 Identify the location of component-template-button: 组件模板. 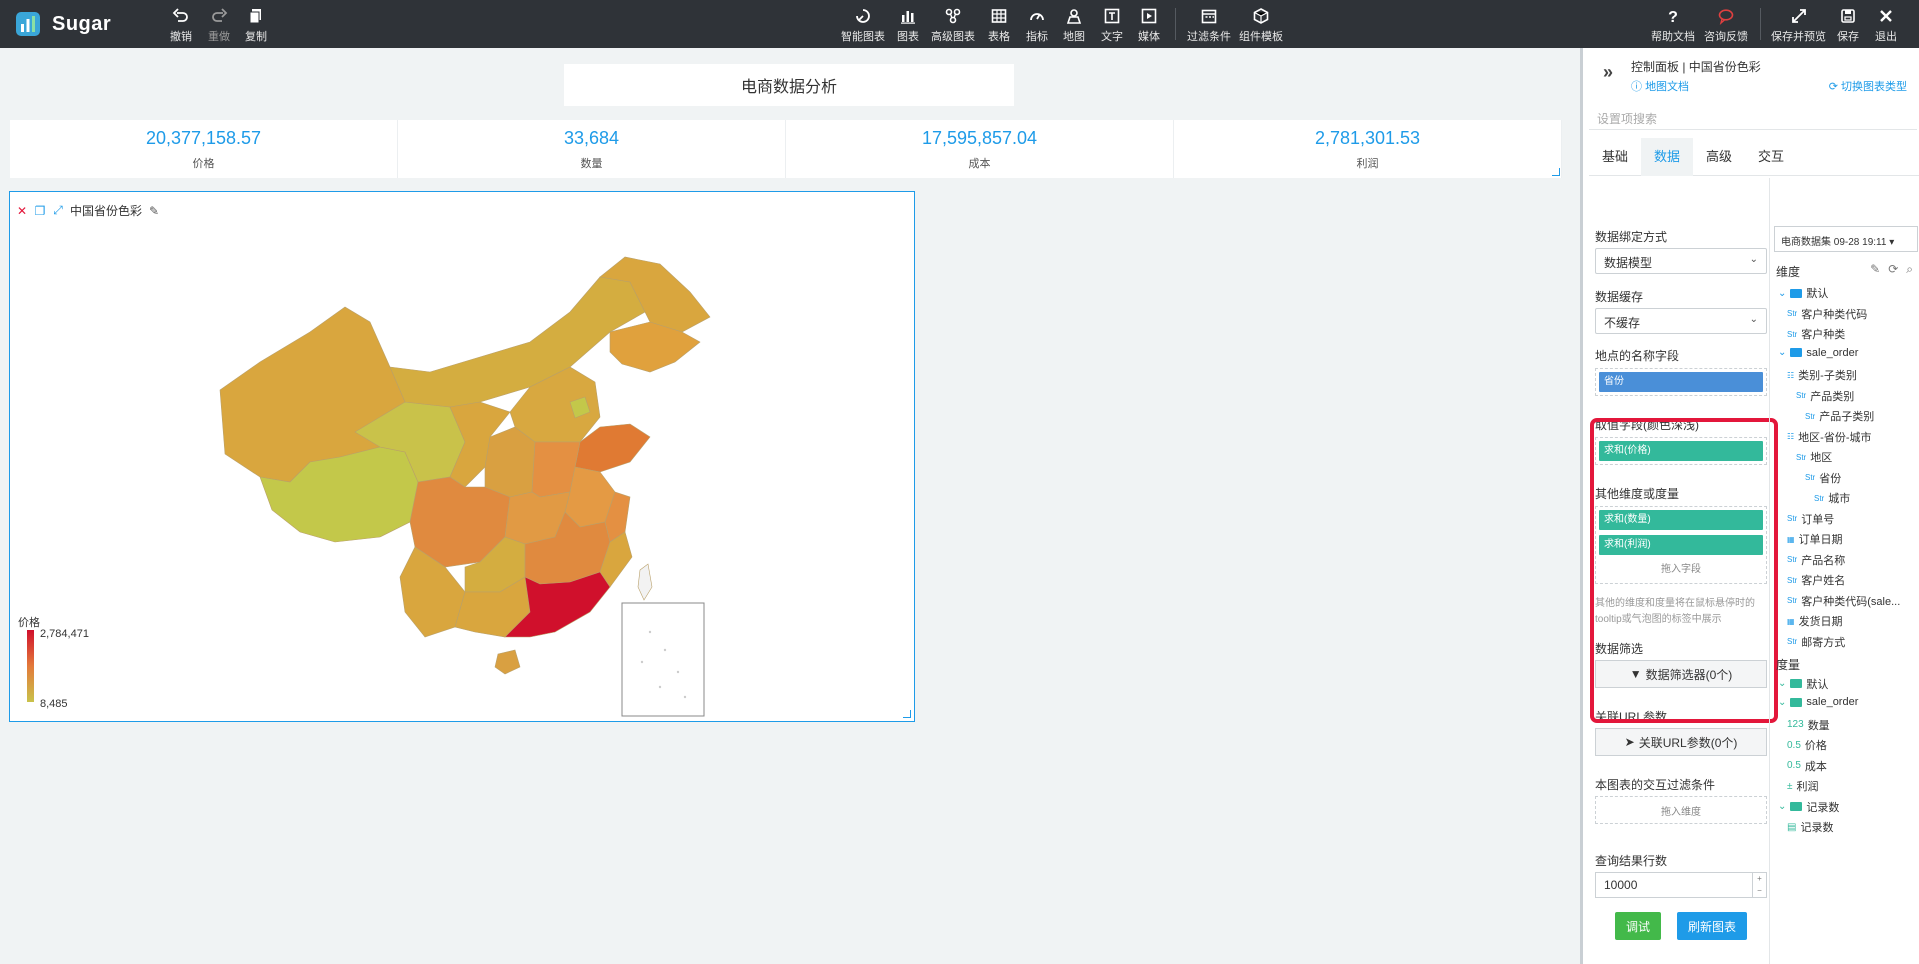
(1261, 24).